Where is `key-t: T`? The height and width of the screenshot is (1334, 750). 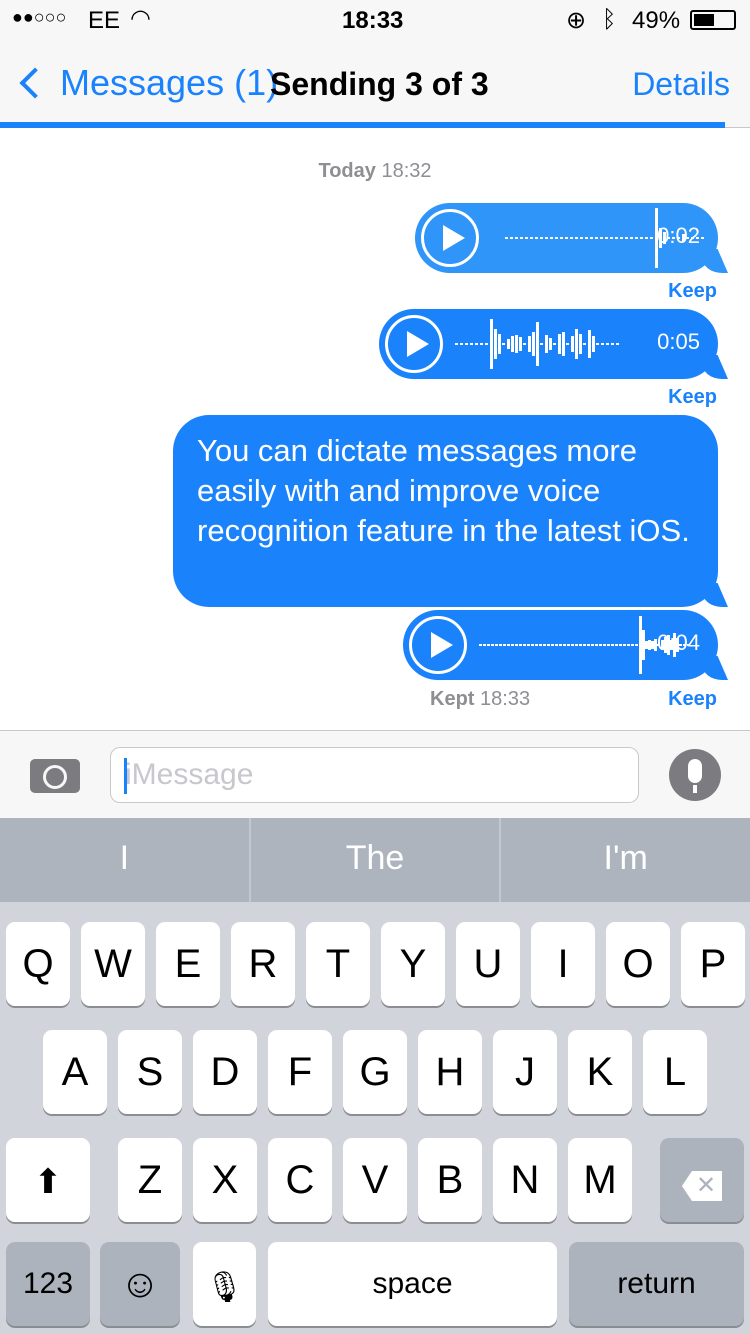
key-t: T is located at coordinates (338, 964).